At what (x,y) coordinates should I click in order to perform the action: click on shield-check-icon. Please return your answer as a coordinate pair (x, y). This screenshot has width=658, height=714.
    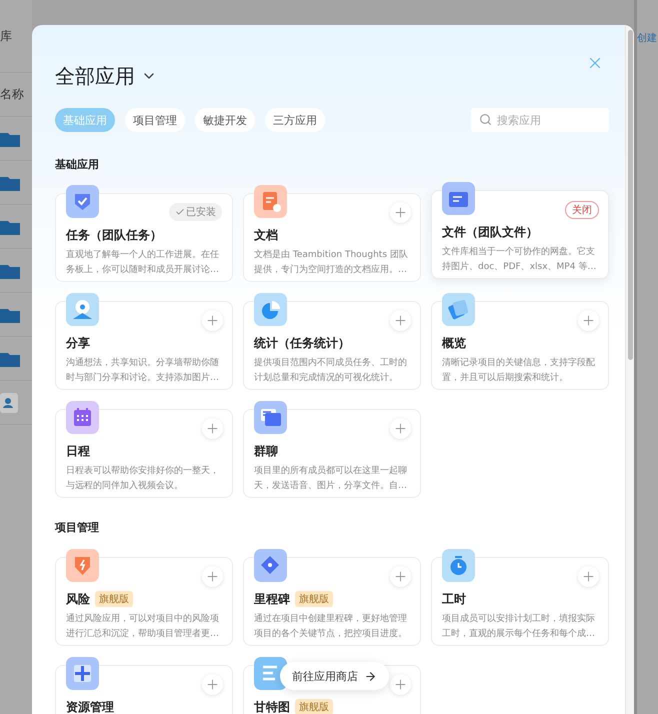
    Looking at the image, I should click on (82, 201).